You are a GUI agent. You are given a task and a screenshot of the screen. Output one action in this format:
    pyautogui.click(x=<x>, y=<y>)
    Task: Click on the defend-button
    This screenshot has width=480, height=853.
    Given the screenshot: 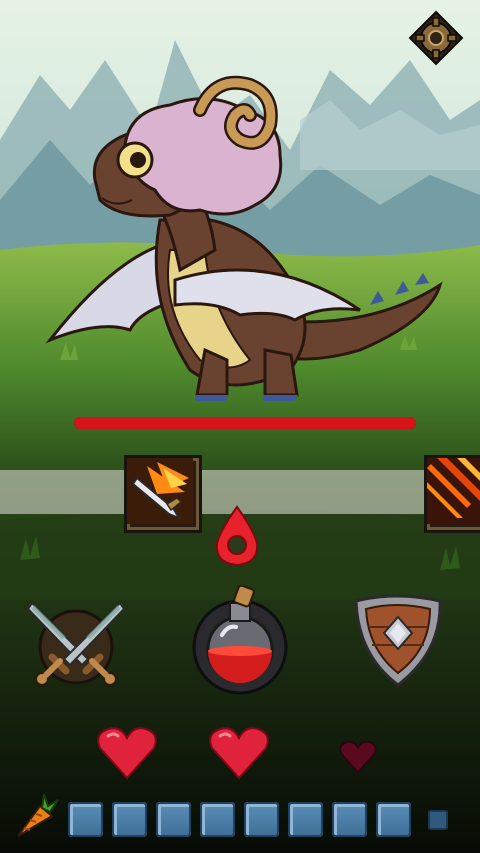 What is the action you would take?
    pyautogui.click(x=397, y=641)
    